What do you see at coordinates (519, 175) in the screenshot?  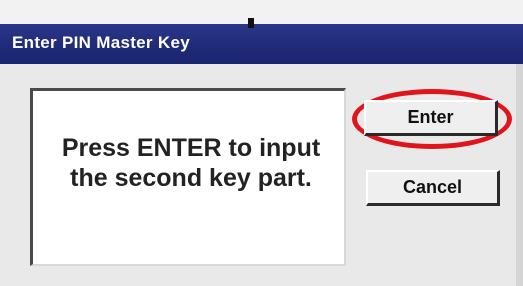 I see `window-edge` at bounding box center [519, 175].